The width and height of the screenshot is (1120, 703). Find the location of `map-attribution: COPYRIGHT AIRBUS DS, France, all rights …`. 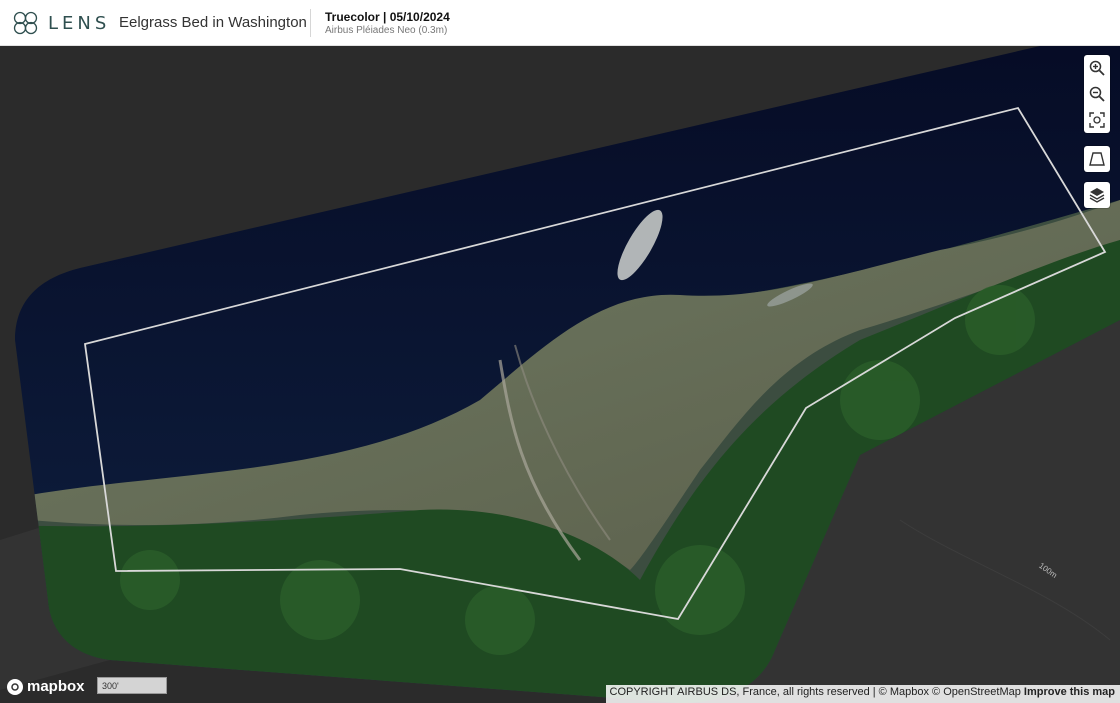

map-attribution: COPYRIGHT AIRBUS DS, France, all rights … is located at coordinates (862, 694).